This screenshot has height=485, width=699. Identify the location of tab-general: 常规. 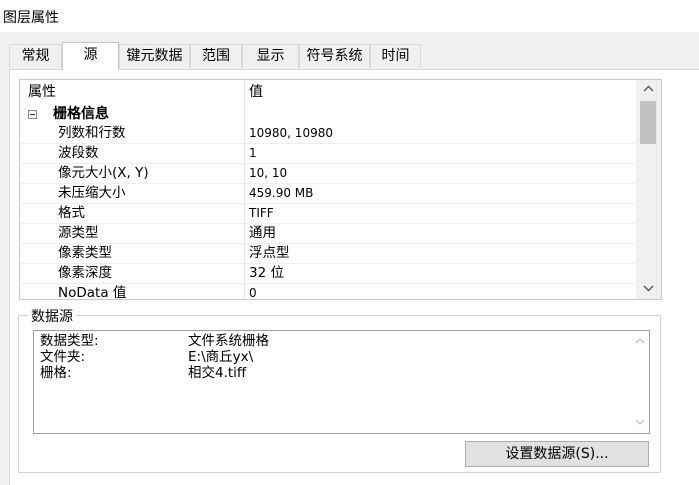
(35, 56).